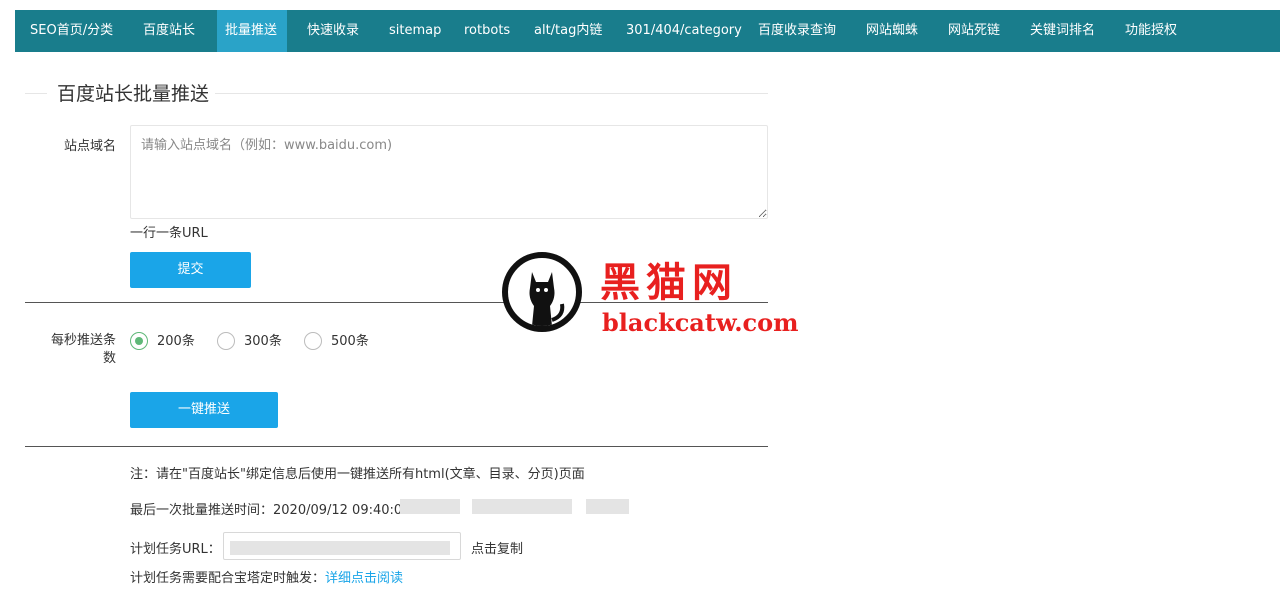 The height and width of the screenshot is (593, 1280). I want to click on radio-checked-icon, so click(139, 341).